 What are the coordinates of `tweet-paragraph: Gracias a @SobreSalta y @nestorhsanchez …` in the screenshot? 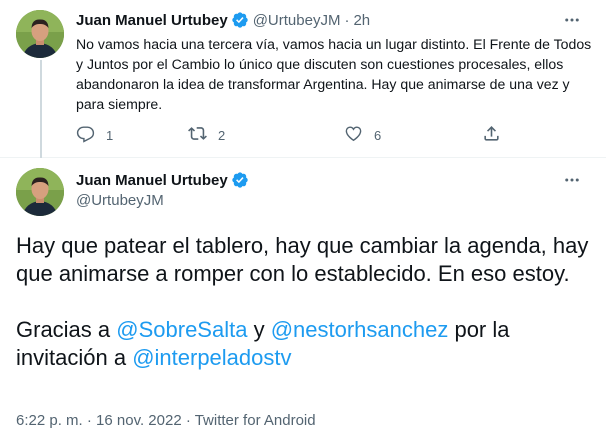 It's located at (306, 344).